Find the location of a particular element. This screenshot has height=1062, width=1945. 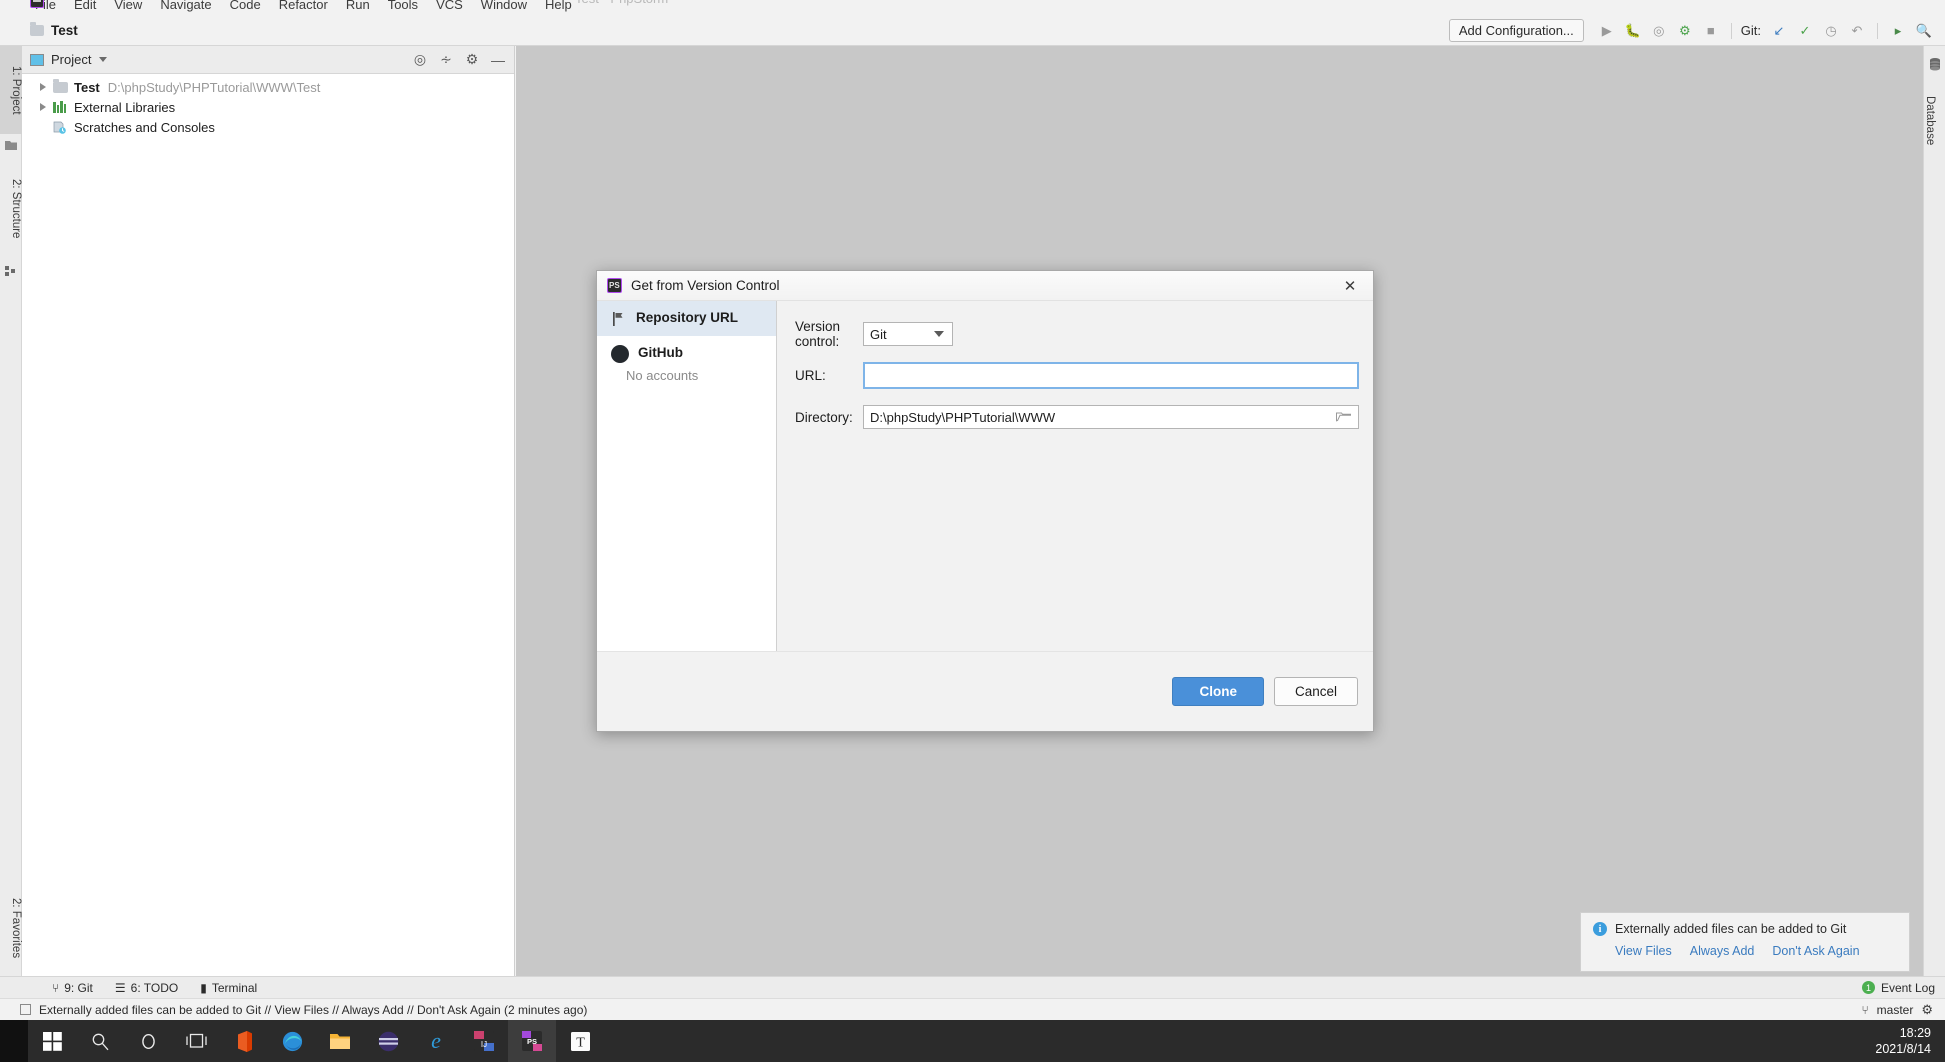

branch-label: master is located at coordinates (1895, 1010).